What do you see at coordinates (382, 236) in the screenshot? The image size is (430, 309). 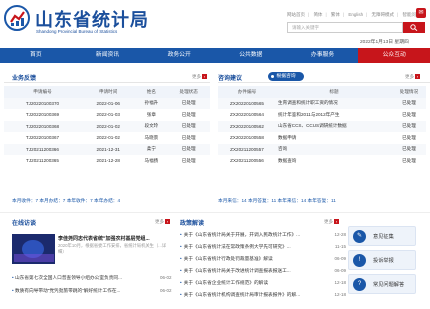 I see `opinion-collection-button: ✎ 意见征集` at bounding box center [382, 236].